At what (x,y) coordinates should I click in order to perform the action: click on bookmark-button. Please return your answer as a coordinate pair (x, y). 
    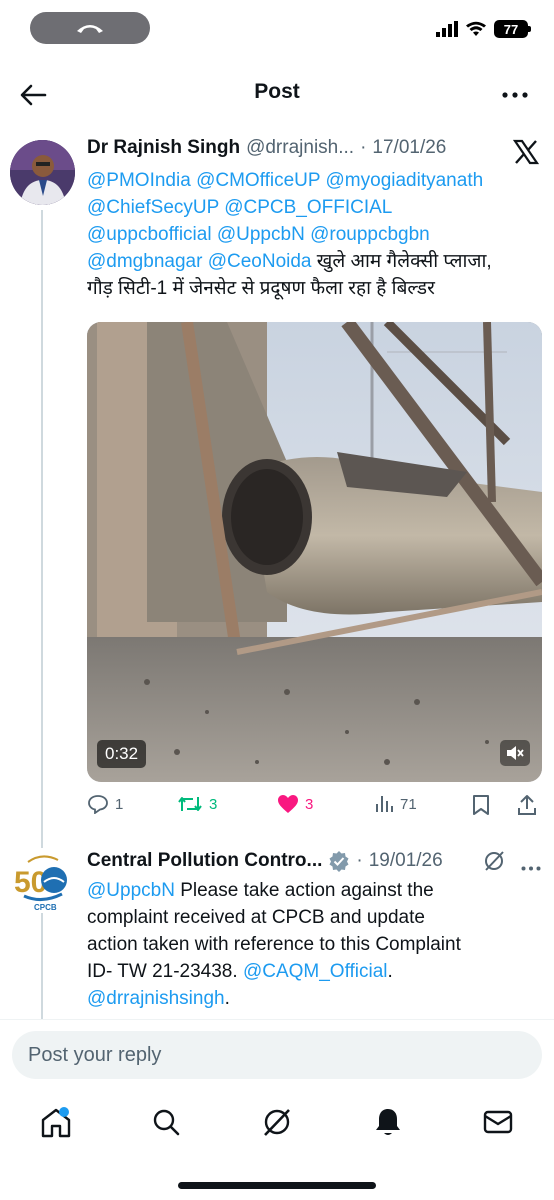
    Looking at the image, I should click on (481, 805).